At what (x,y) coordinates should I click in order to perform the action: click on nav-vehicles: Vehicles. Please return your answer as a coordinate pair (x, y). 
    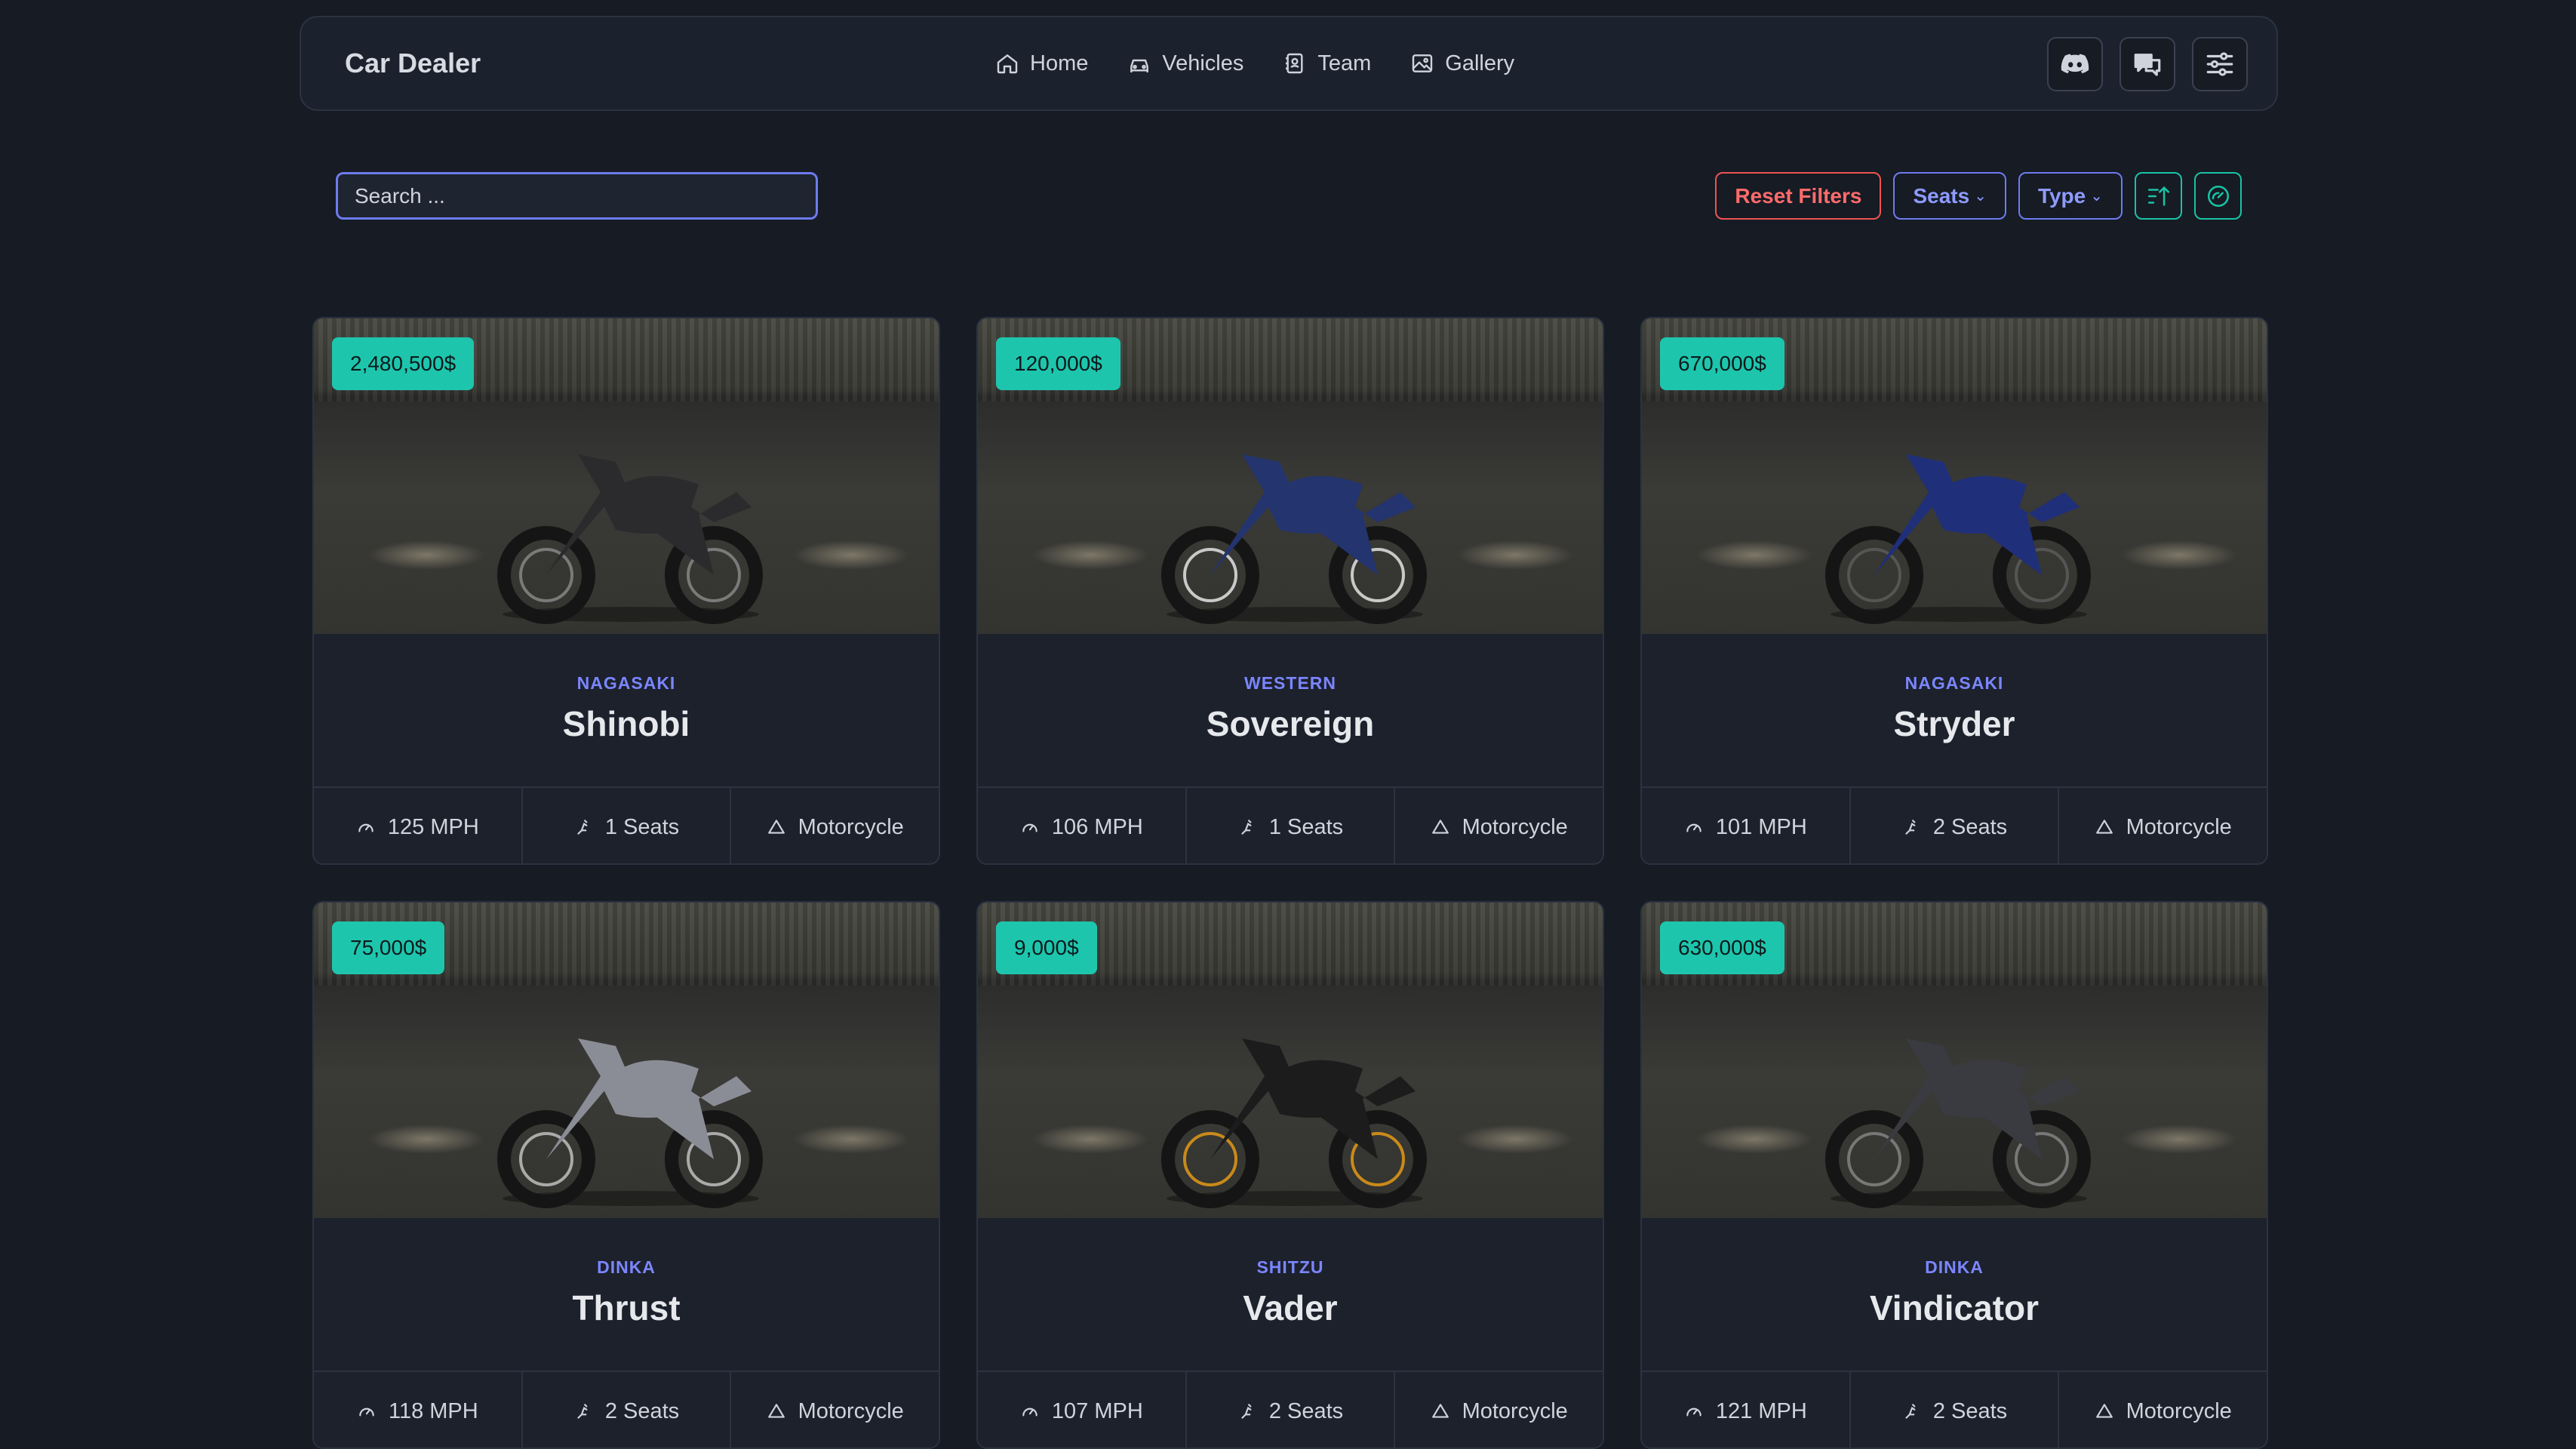
    Looking at the image, I should click on (1185, 63).